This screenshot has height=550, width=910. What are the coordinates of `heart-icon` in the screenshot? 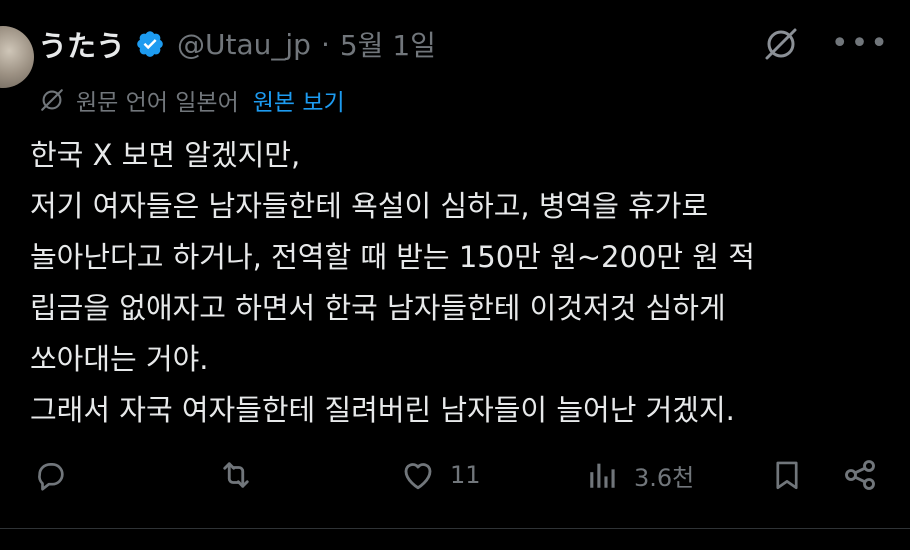 It's located at (418, 475).